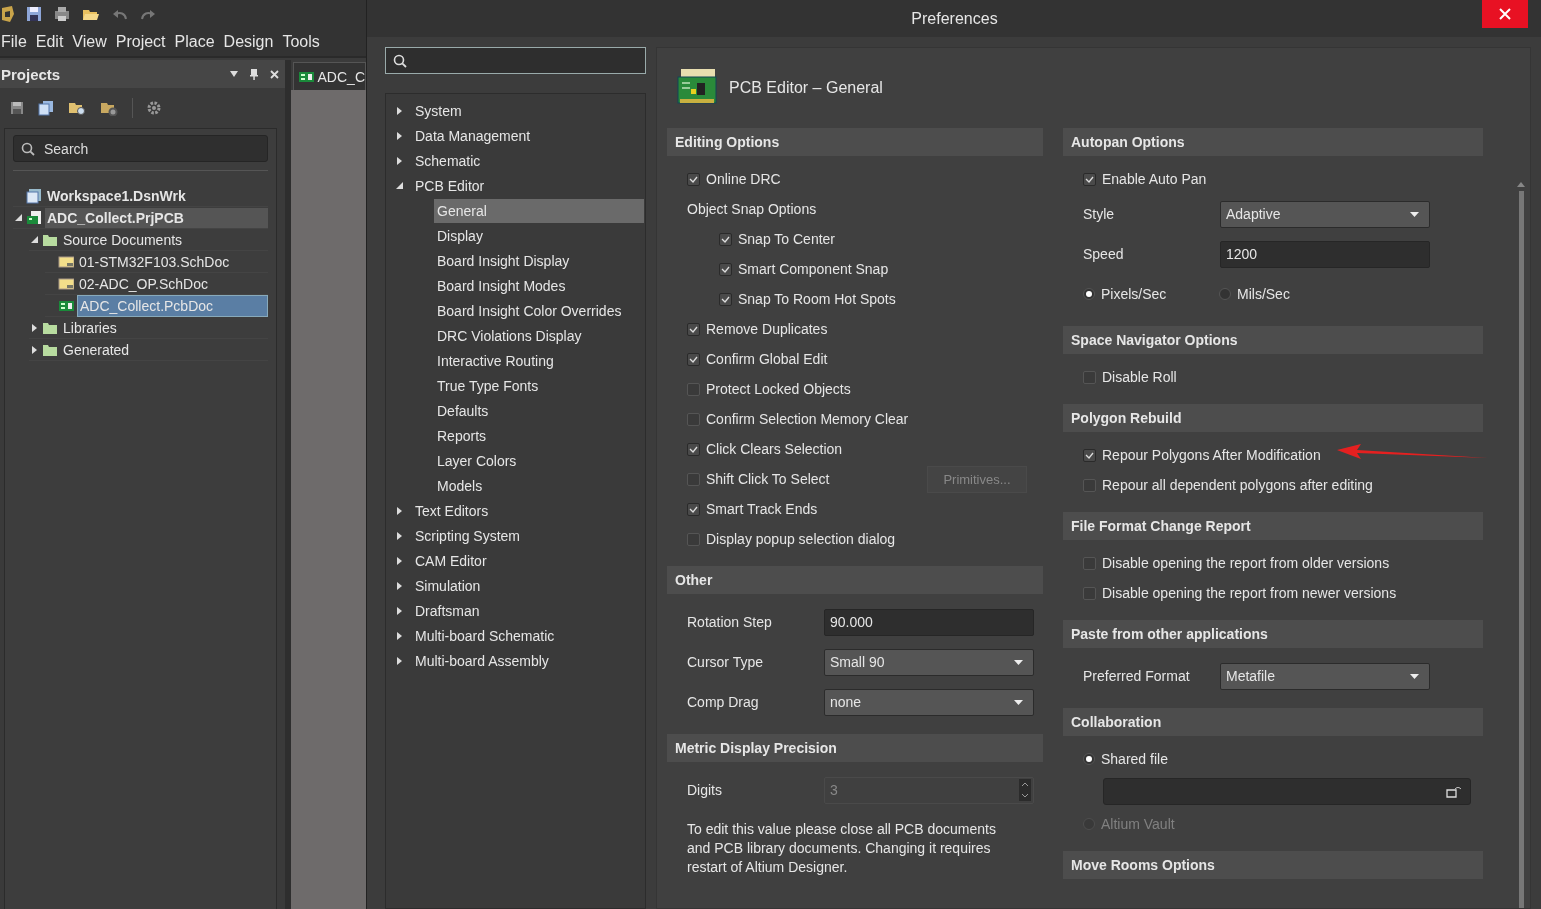 The height and width of the screenshot is (909, 1541). What do you see at coordinates (96, 349) in the screenshot?
I see `tree-item: Generated` at bounding box center [96, 349].